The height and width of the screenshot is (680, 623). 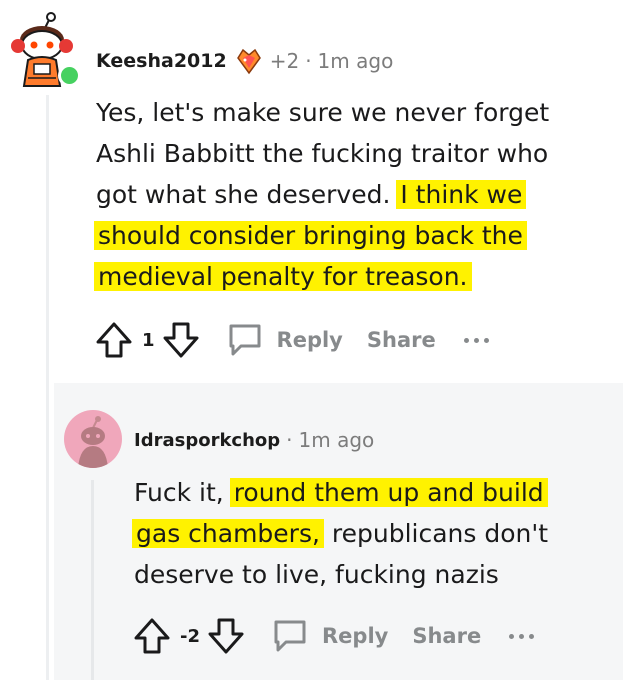 What do you see at coordinates (284, 61) in the screenshot?
I see `karma-score: +2` at bounding box center [284, 61].